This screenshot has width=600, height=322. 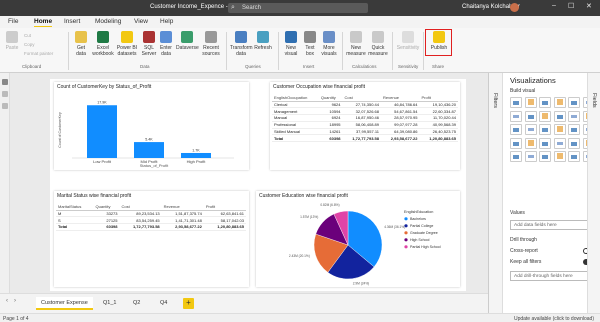 I want to click on menu-insert: Insert, so click(x=72, y=21).